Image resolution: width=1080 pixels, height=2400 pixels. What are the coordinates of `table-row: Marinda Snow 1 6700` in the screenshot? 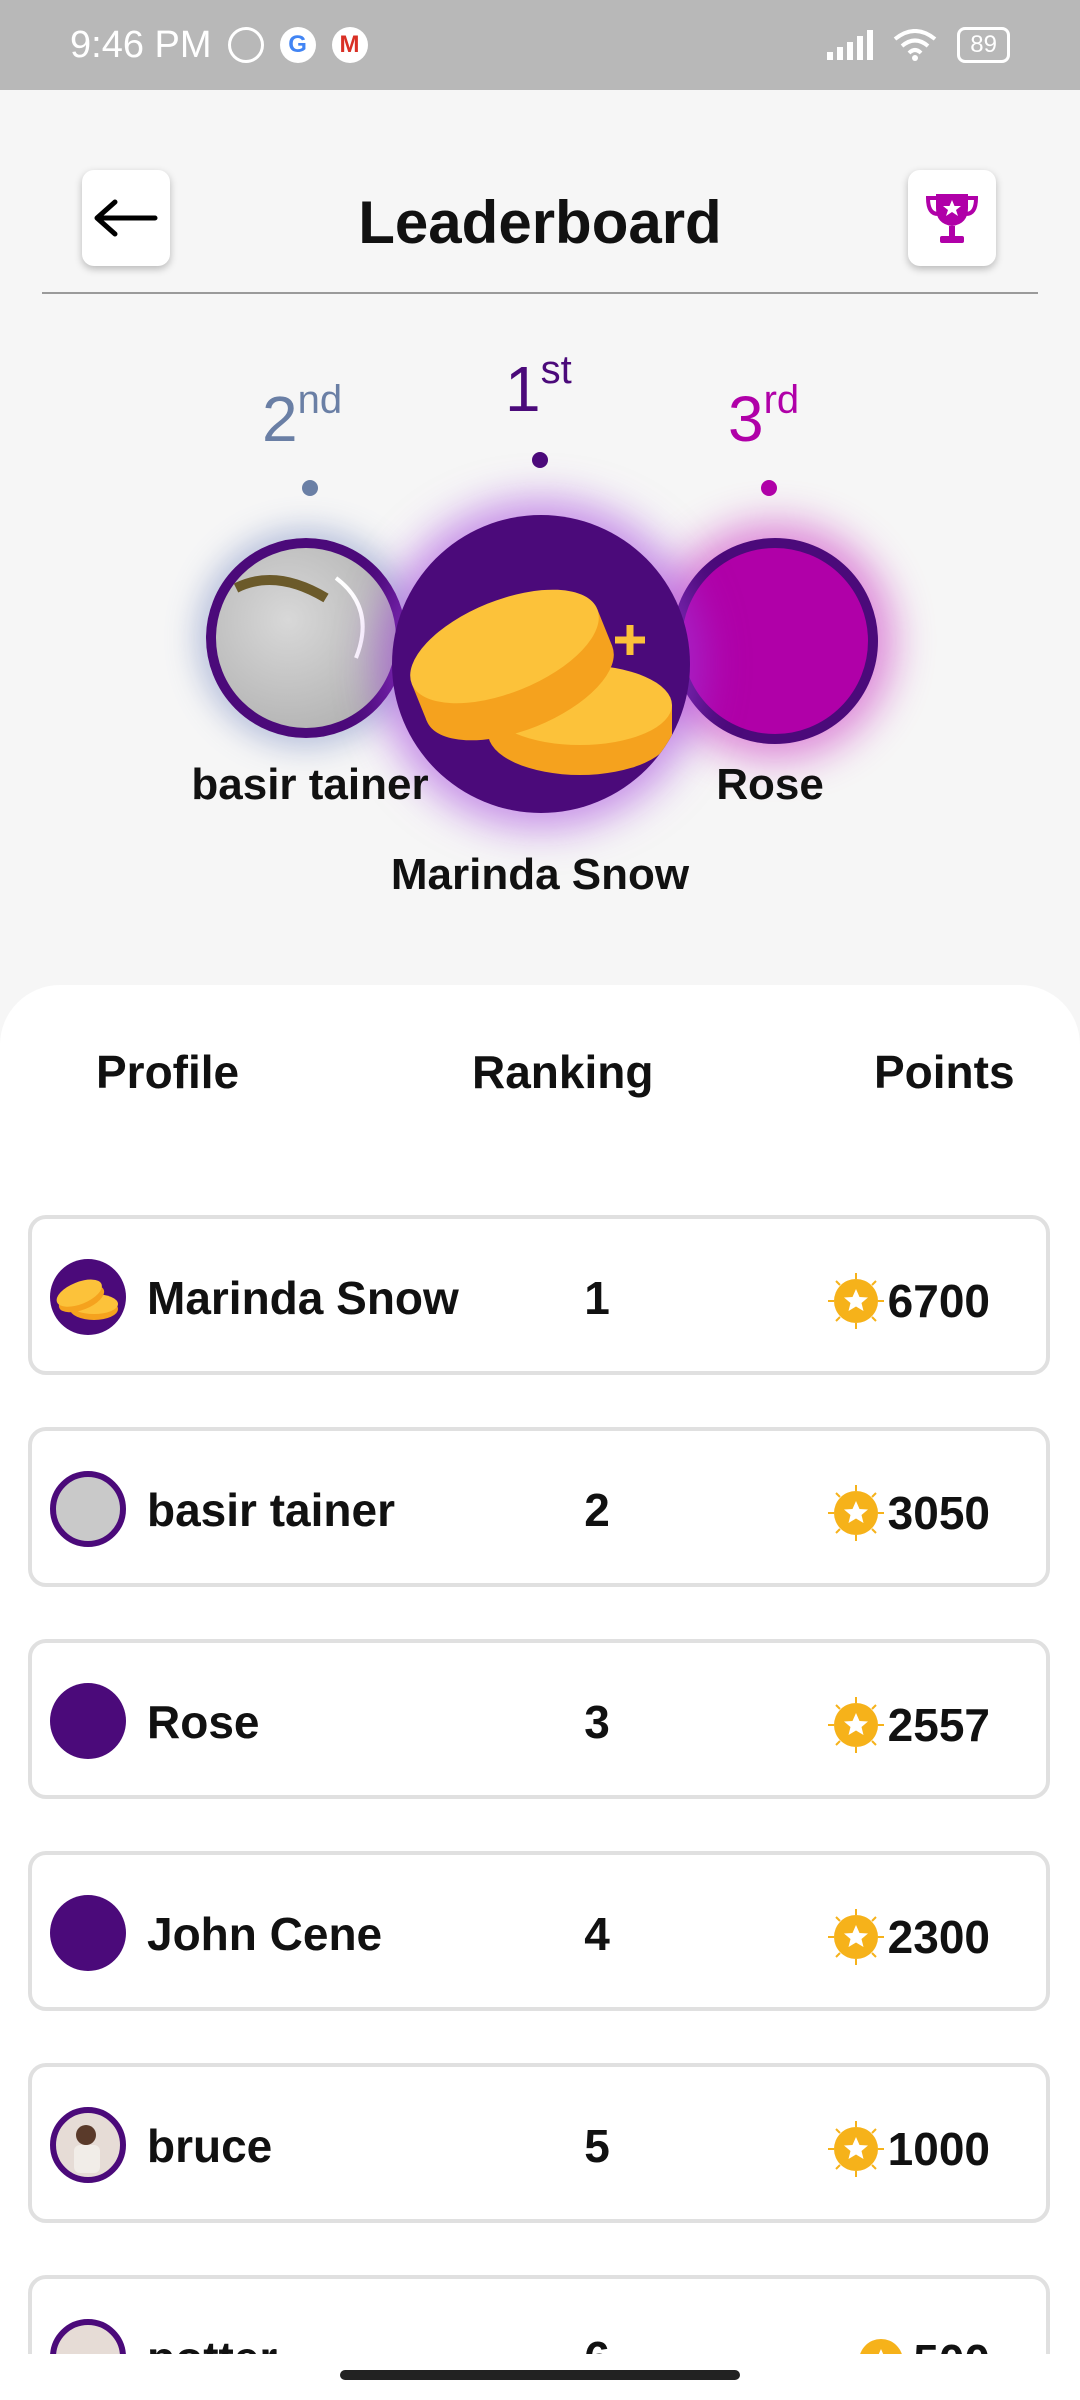 It's located at (539, 1295).